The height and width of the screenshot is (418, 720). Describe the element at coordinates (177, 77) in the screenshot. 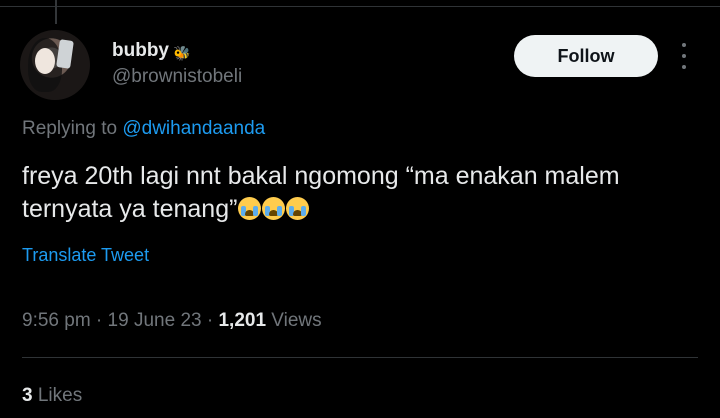

I see `user-handle: @brownistobeli` at that location.